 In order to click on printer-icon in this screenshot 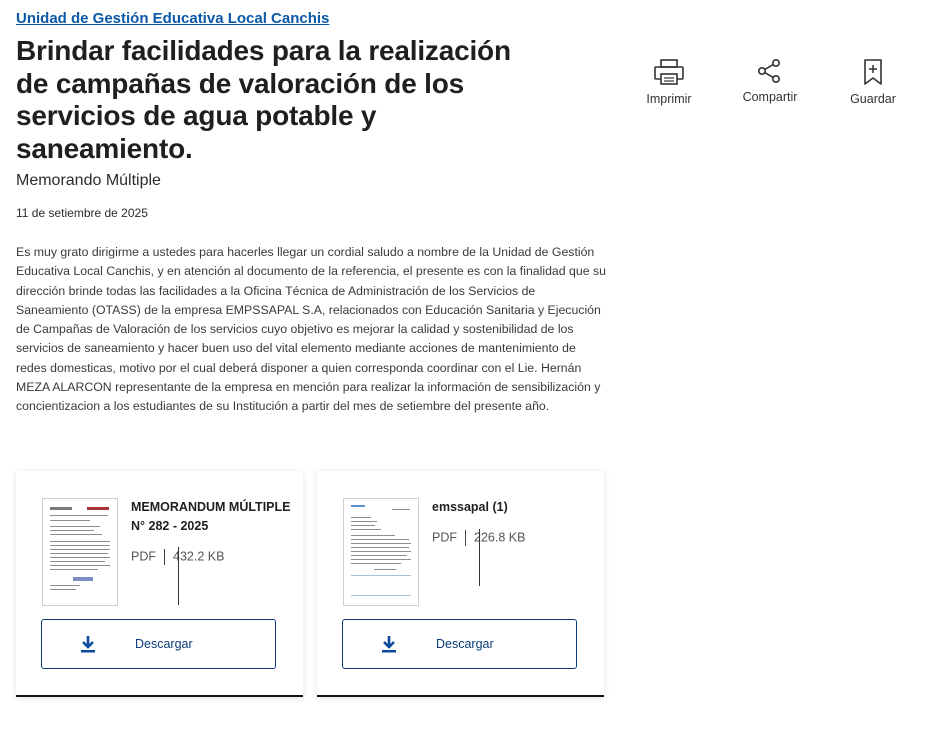, I will do `click(669, 72)`.